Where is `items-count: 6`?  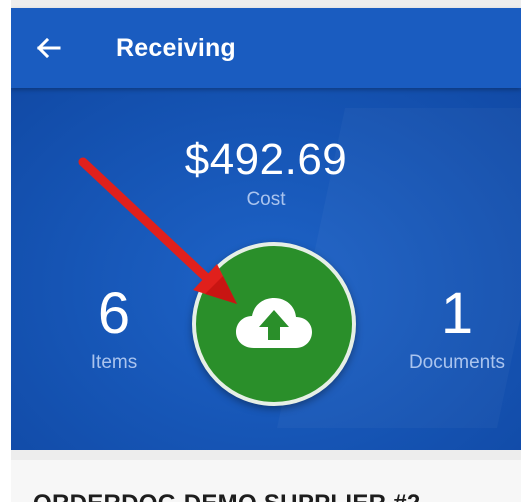
items-count: 6 is located at coordinates (114, 313).